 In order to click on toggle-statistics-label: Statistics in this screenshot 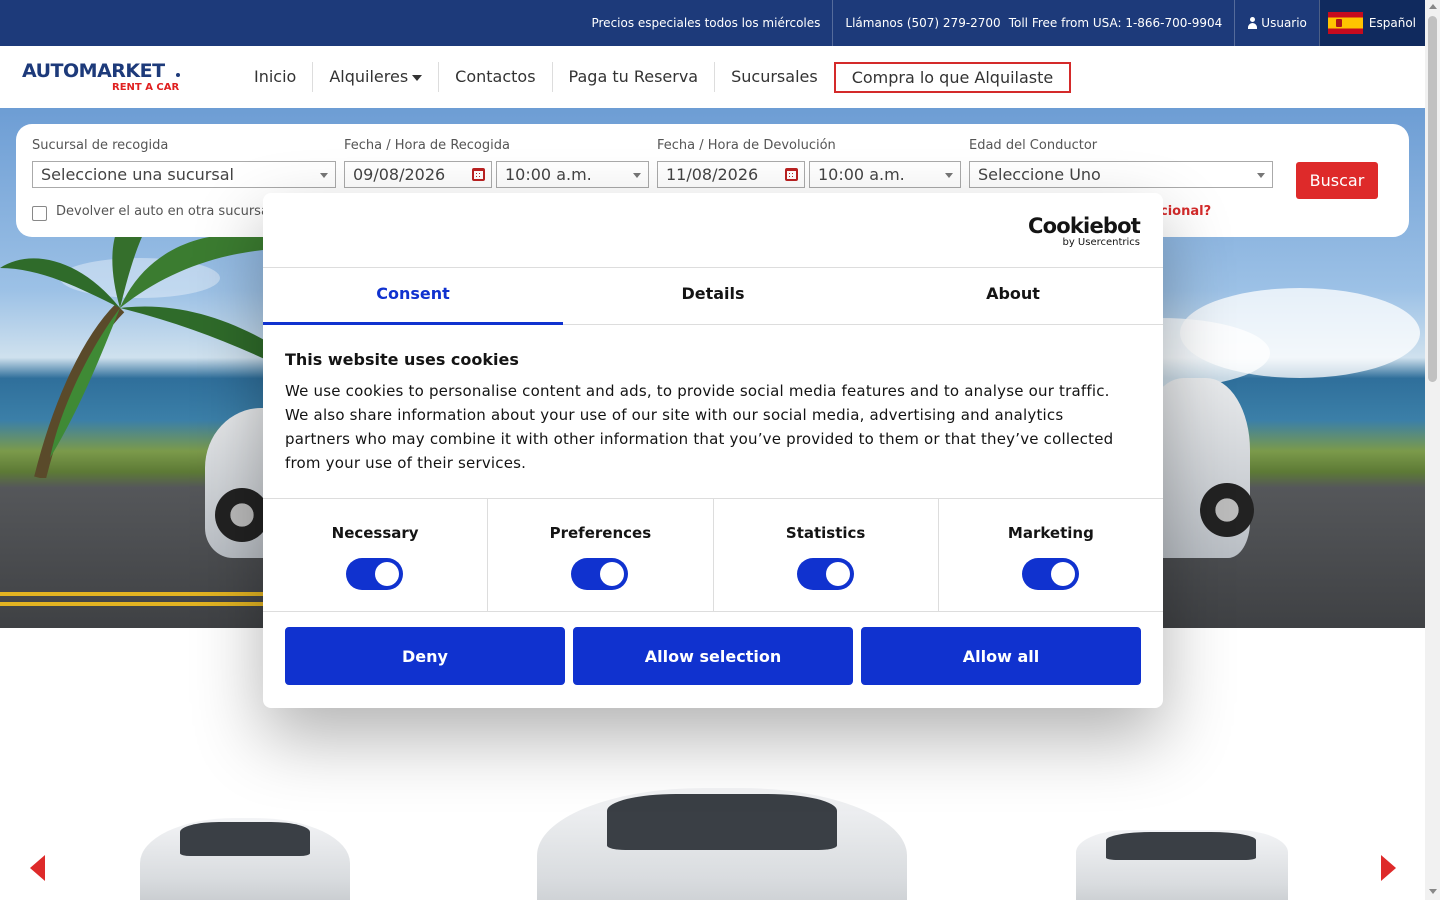, I will do `click(825, 533)`.